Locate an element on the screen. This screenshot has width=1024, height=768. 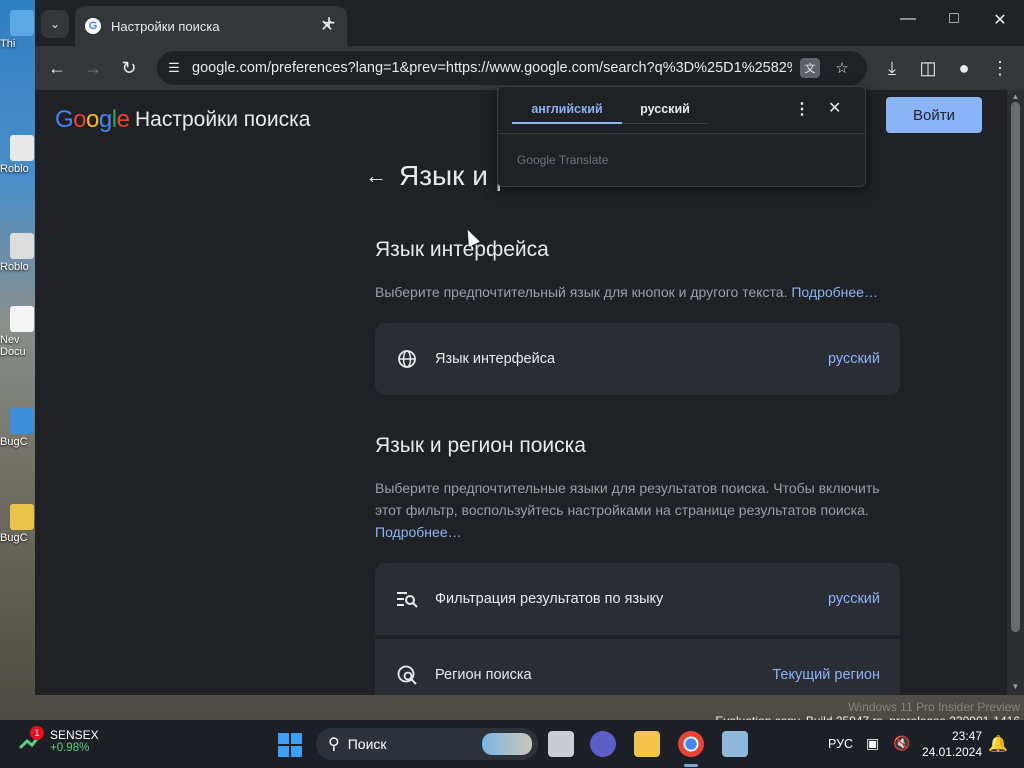
translate-tab-source: английский is located at coordinates (567, 109).